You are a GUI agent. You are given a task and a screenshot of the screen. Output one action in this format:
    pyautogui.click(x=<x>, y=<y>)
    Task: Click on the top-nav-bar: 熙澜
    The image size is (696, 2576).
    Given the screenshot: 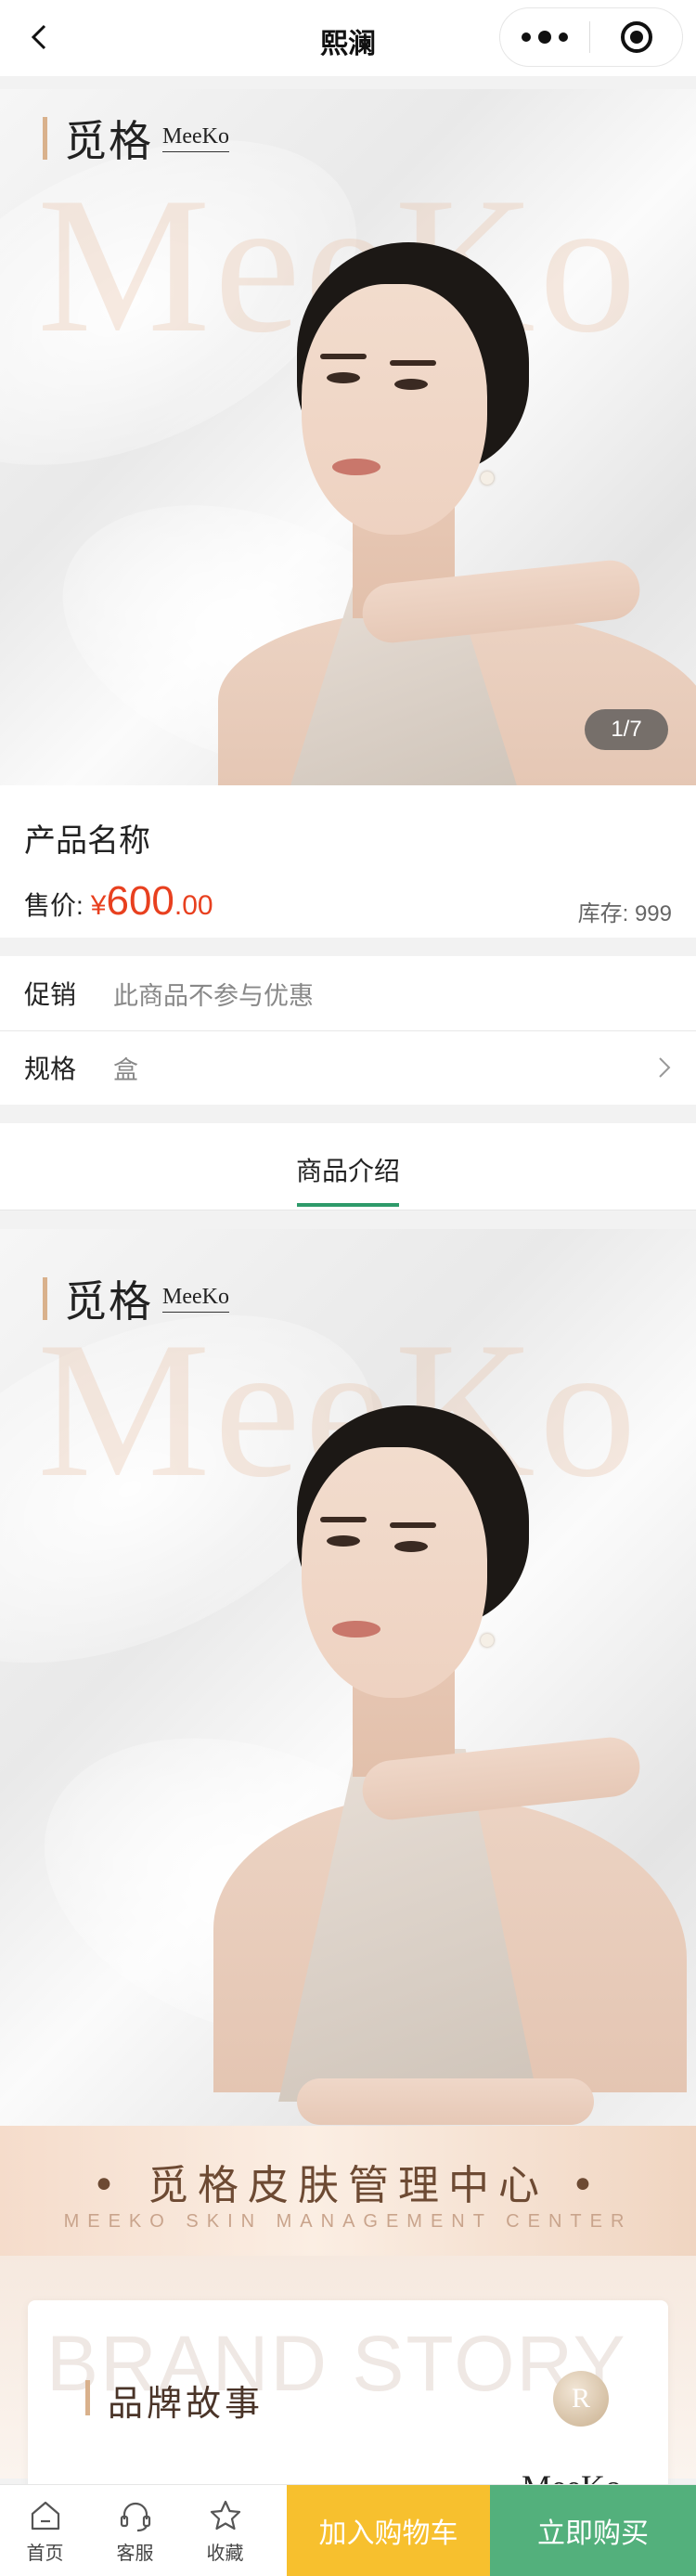 What is the action you would take?
    pyautogui.click(x=348, y=38)
    